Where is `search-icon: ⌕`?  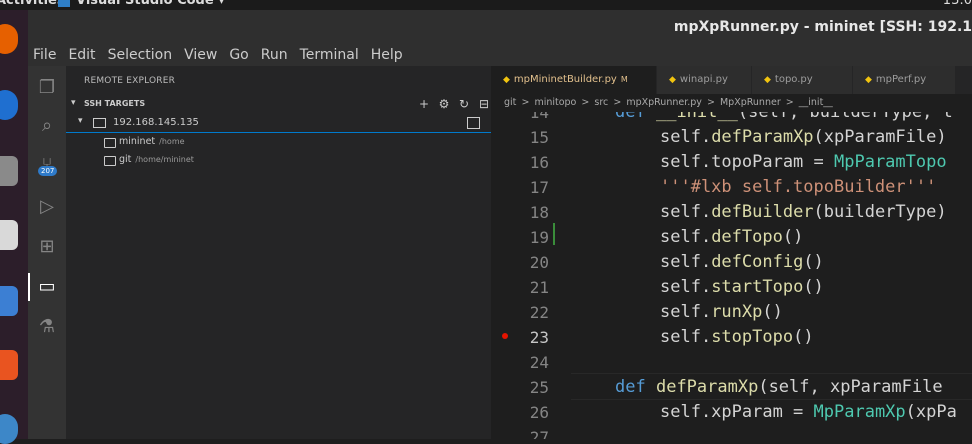 search-icon: ⌕ is located at coordinates (47, 126).